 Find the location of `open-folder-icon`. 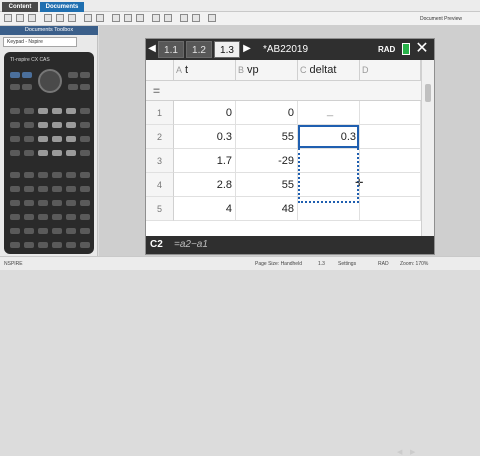

open-folder-icon is located at coordinates (20, 18).